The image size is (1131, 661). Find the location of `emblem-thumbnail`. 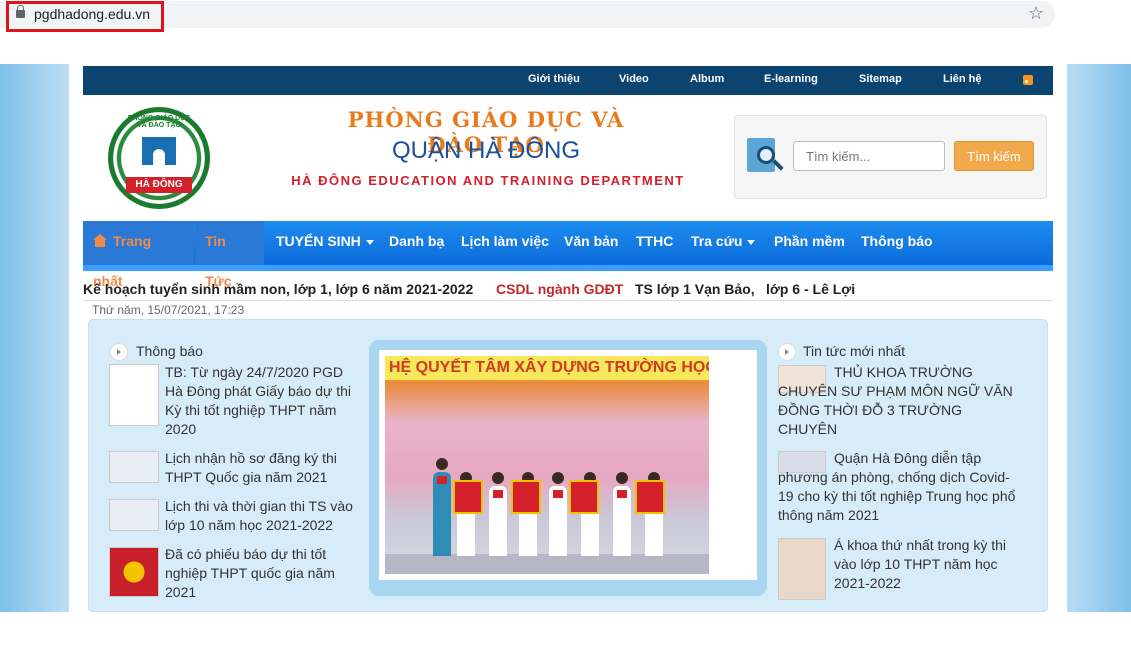

emblem-thumbnail is located at coordinates (134, 572).